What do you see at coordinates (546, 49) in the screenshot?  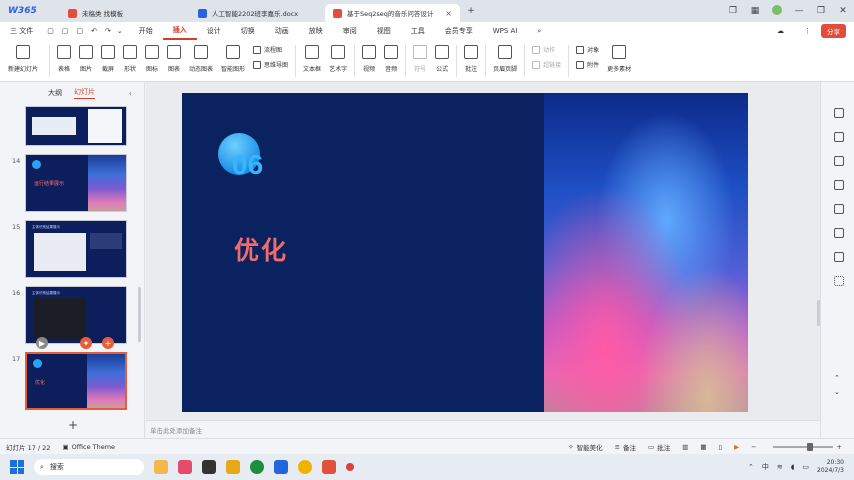 I see `action-button: 动作` at bounding box center [546, 49].